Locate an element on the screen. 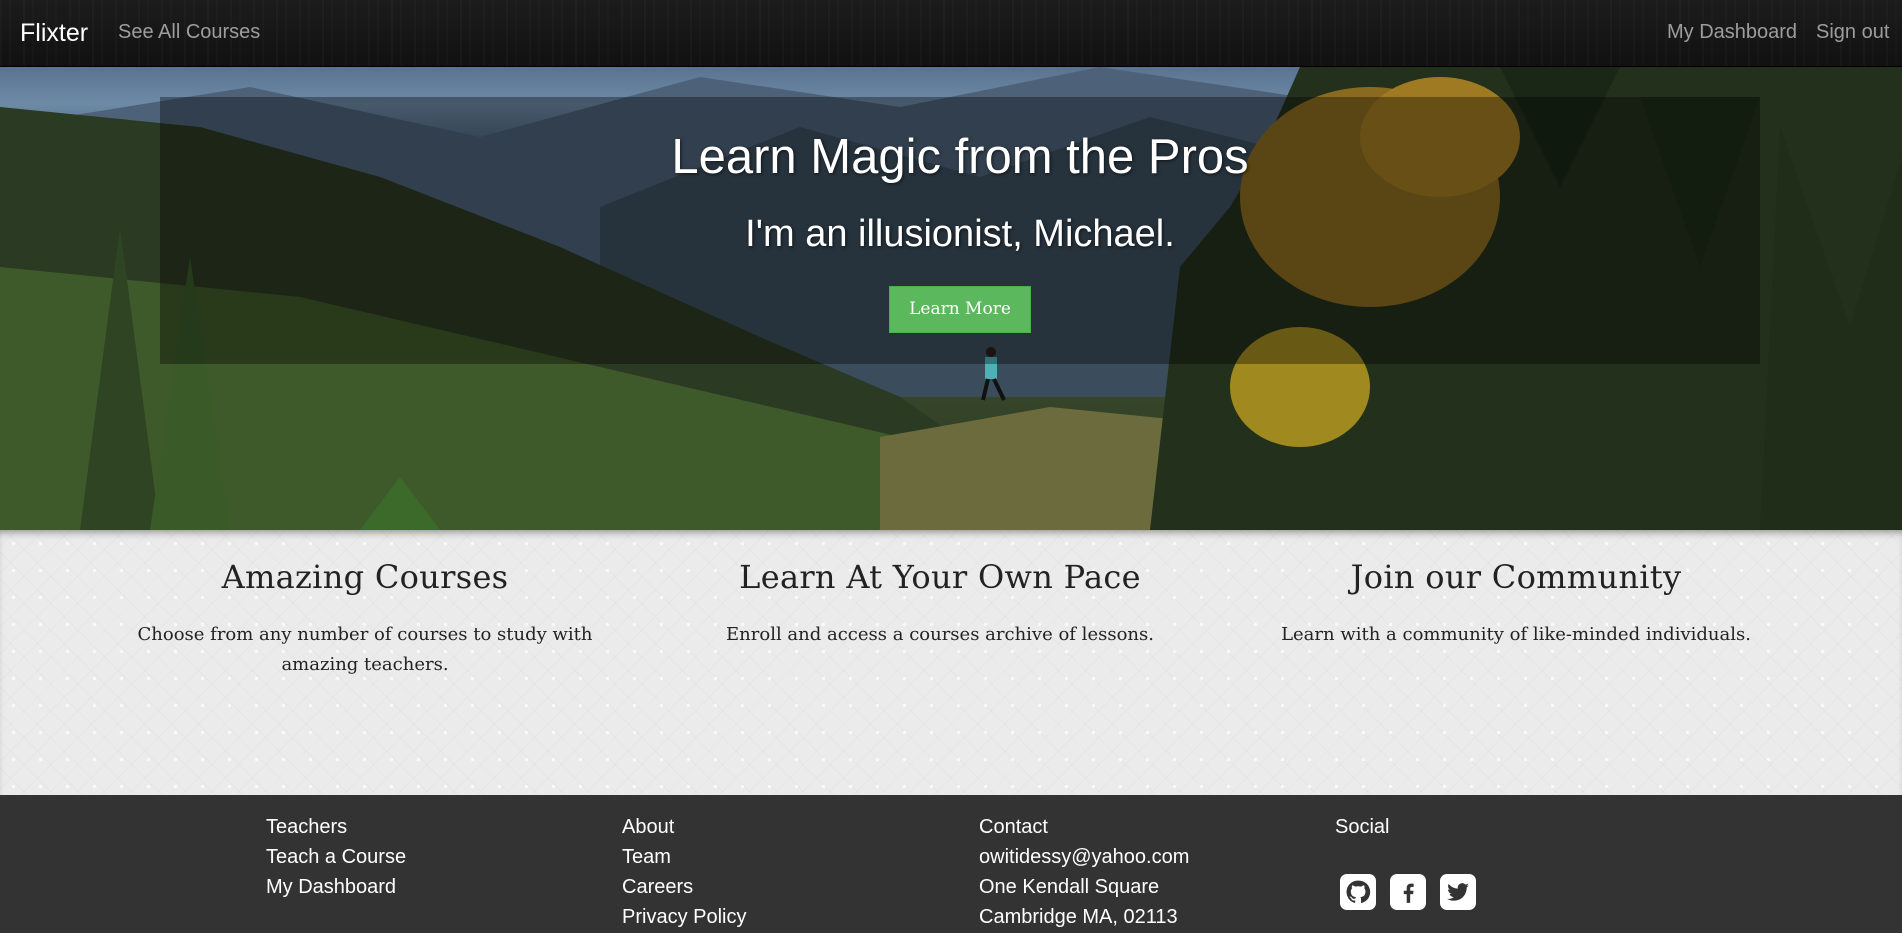 Image resolution: width=1902 pixels, height=933 pixels. my-dashboard-link: My Dashboard is located at coordinates (1732, 32).